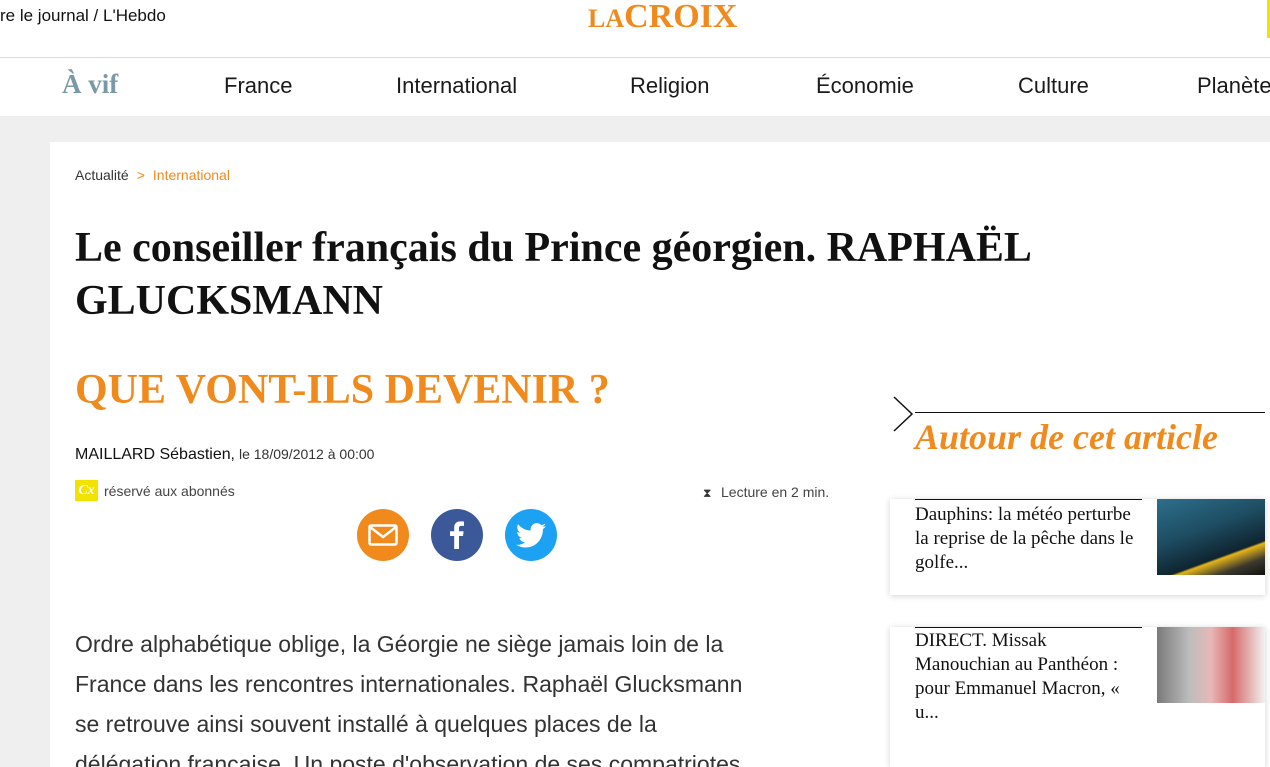  I want to click on twitter-icon, so click(531, 534).